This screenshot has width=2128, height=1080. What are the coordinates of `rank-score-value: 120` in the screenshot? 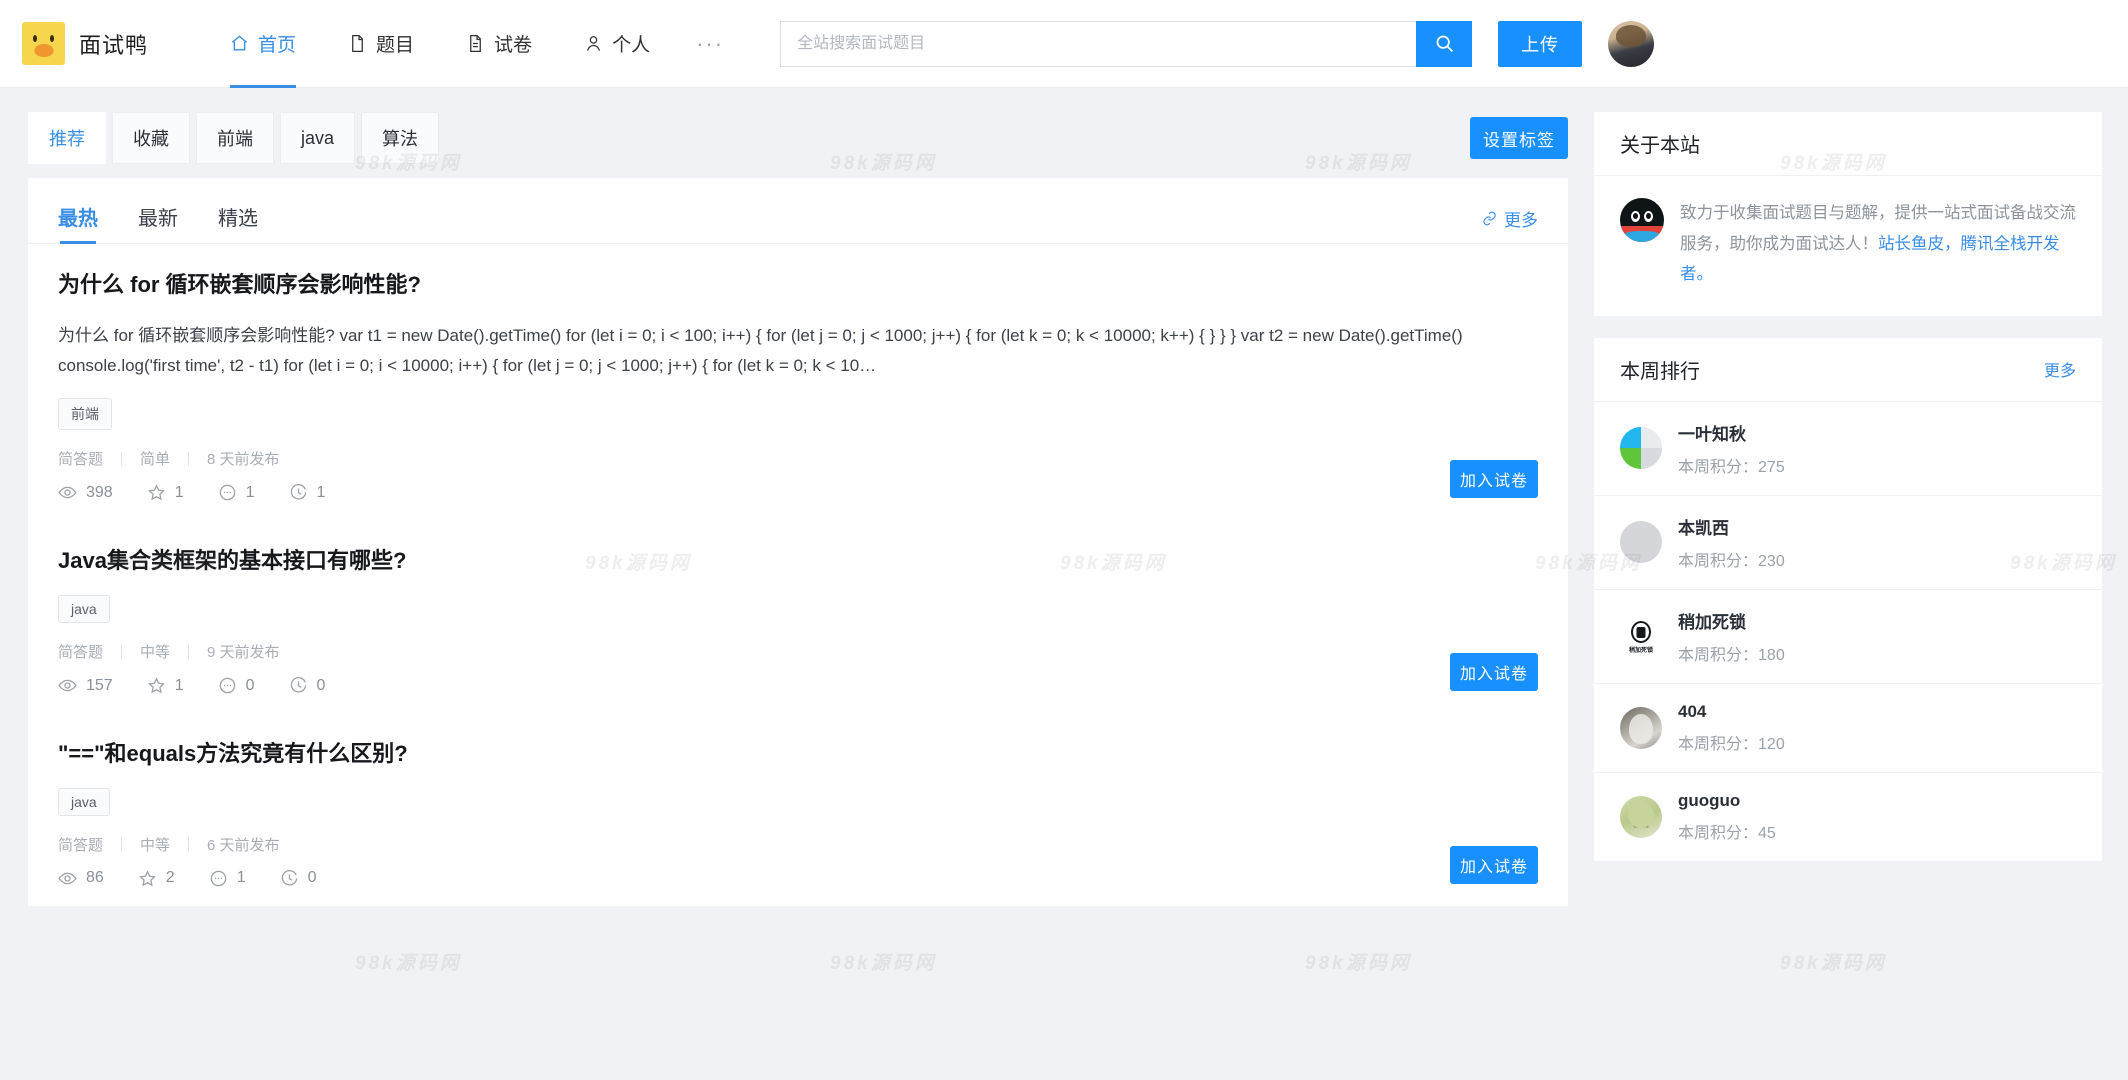 It's located at (1771, 744).